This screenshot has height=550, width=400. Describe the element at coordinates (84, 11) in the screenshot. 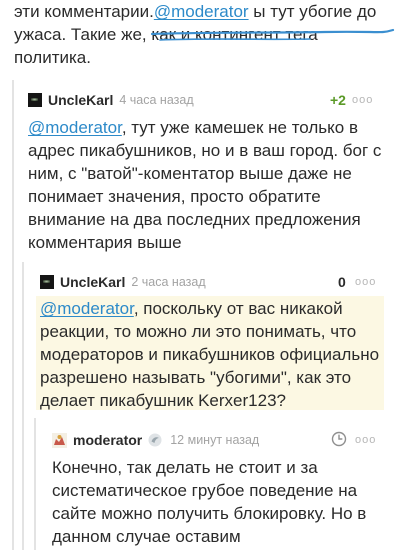

I see `previous-text-before: эти комментарии.` at that location.